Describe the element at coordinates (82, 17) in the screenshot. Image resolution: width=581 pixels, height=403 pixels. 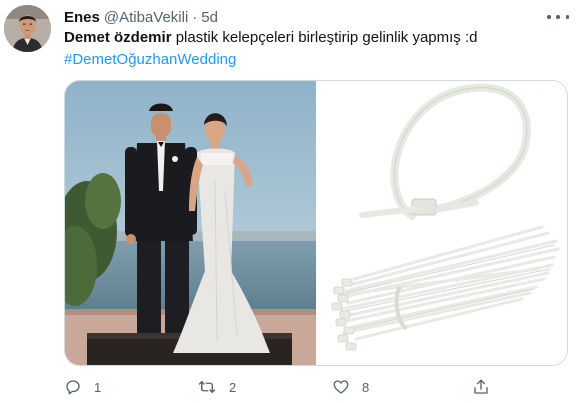
I see `display-name: Enes` at that location.